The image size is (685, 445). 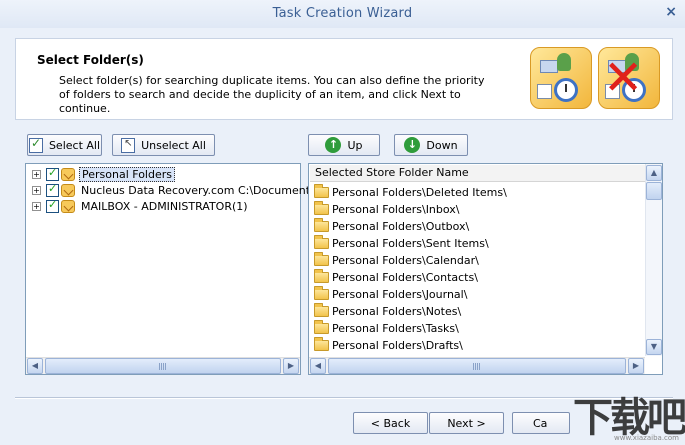 I want to click on remove-duplicates-icon: ✕, so click(x=629, y=78).